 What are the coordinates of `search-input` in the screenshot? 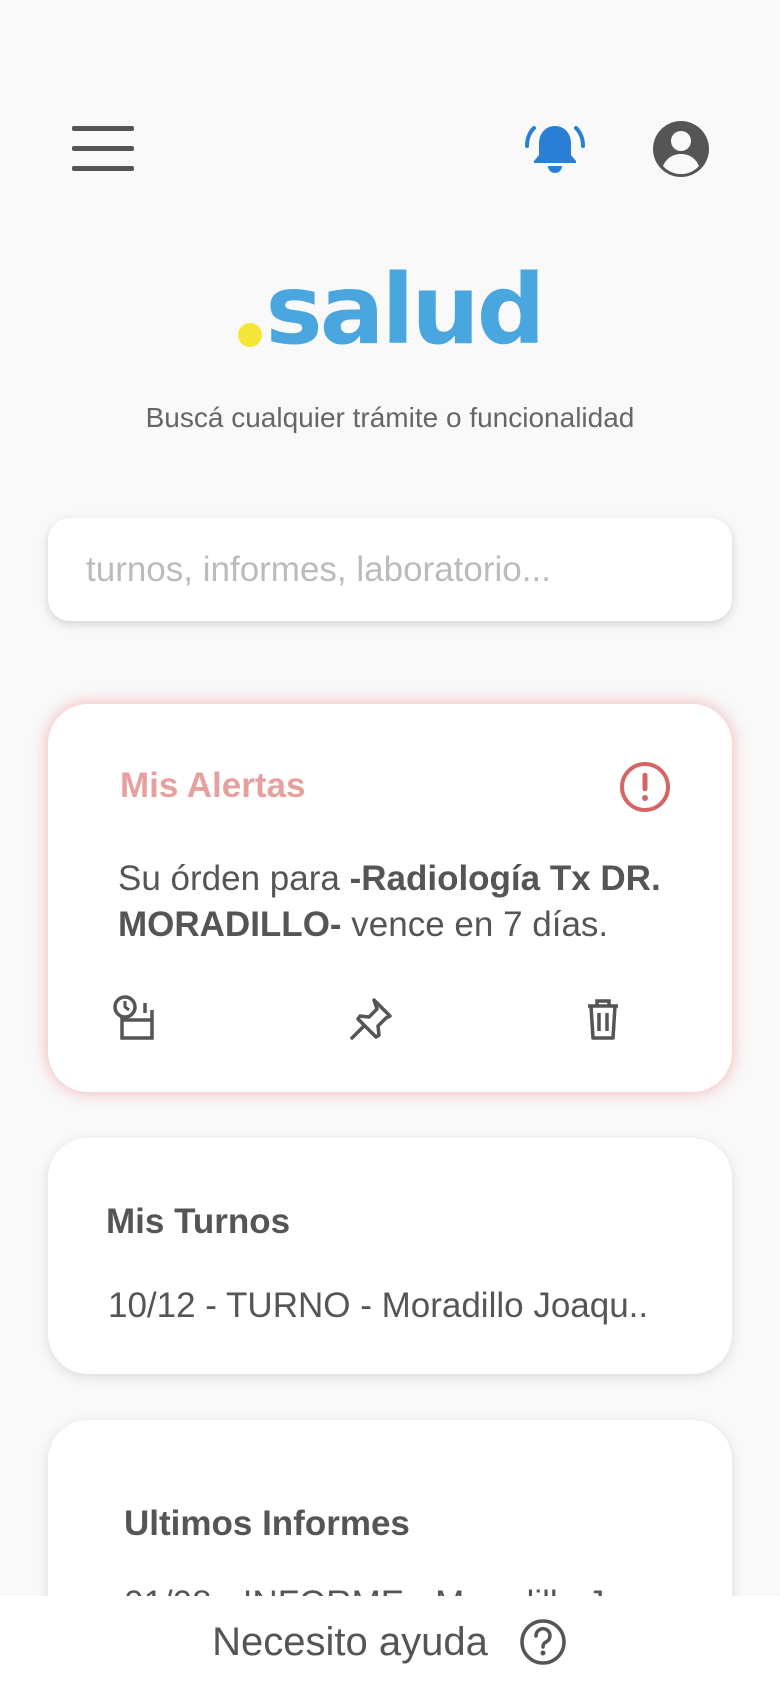 It's located at (409, 569).